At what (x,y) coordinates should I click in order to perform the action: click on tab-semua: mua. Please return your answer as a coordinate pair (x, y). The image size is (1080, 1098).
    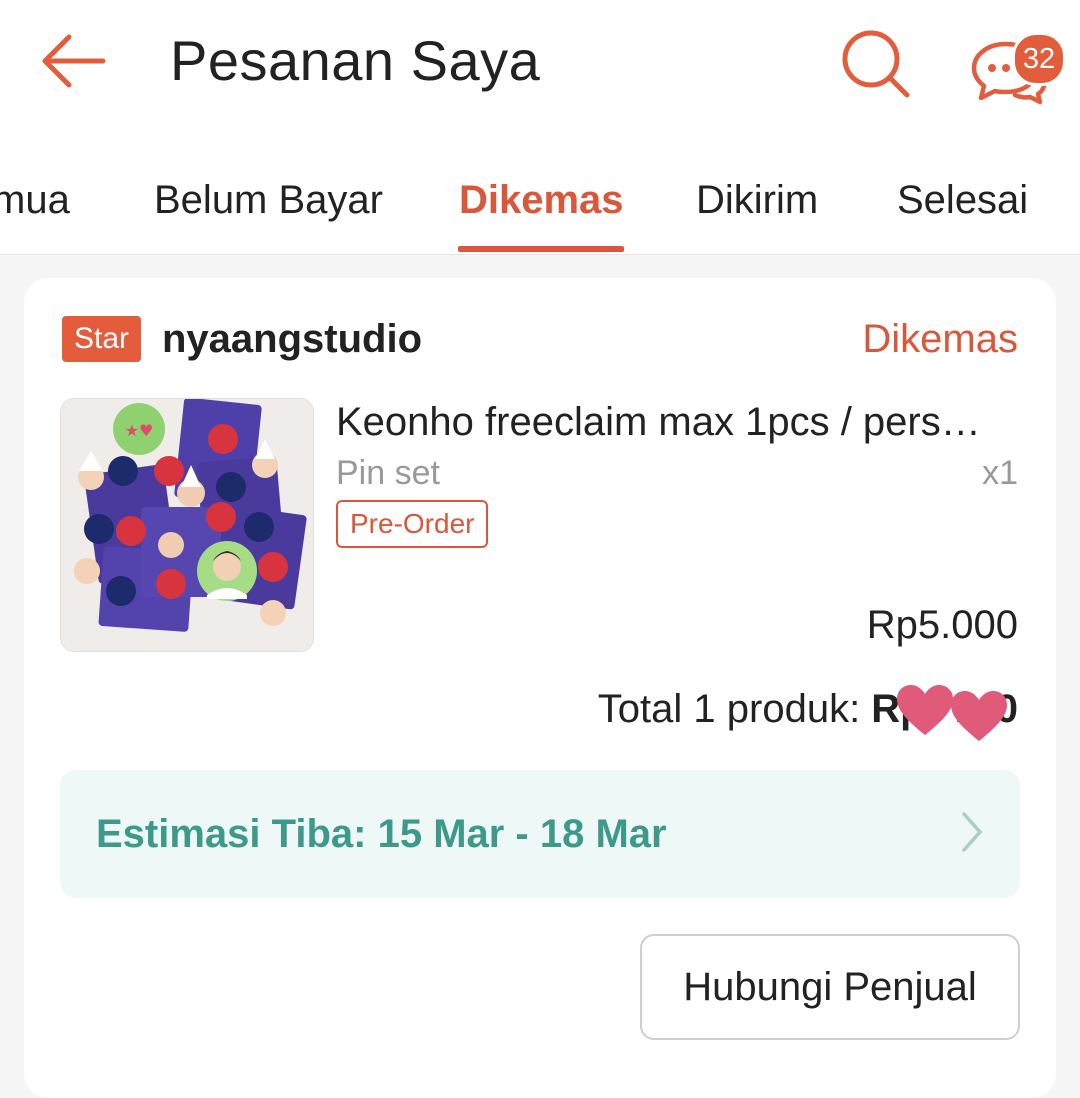
    Looking at the image, I should click on (35, 200).